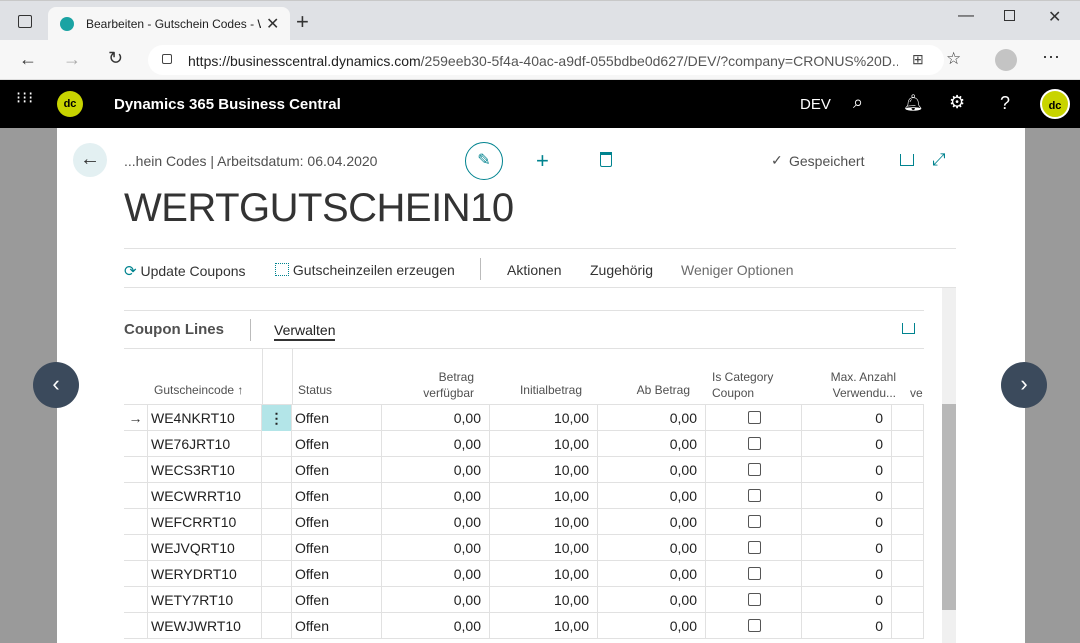 The image size is (1080, 643). What do you see at coordinates (205, 600) in the screenshot?
I see `cell-code: WETY7RT10` at bounding box center [205, 600].